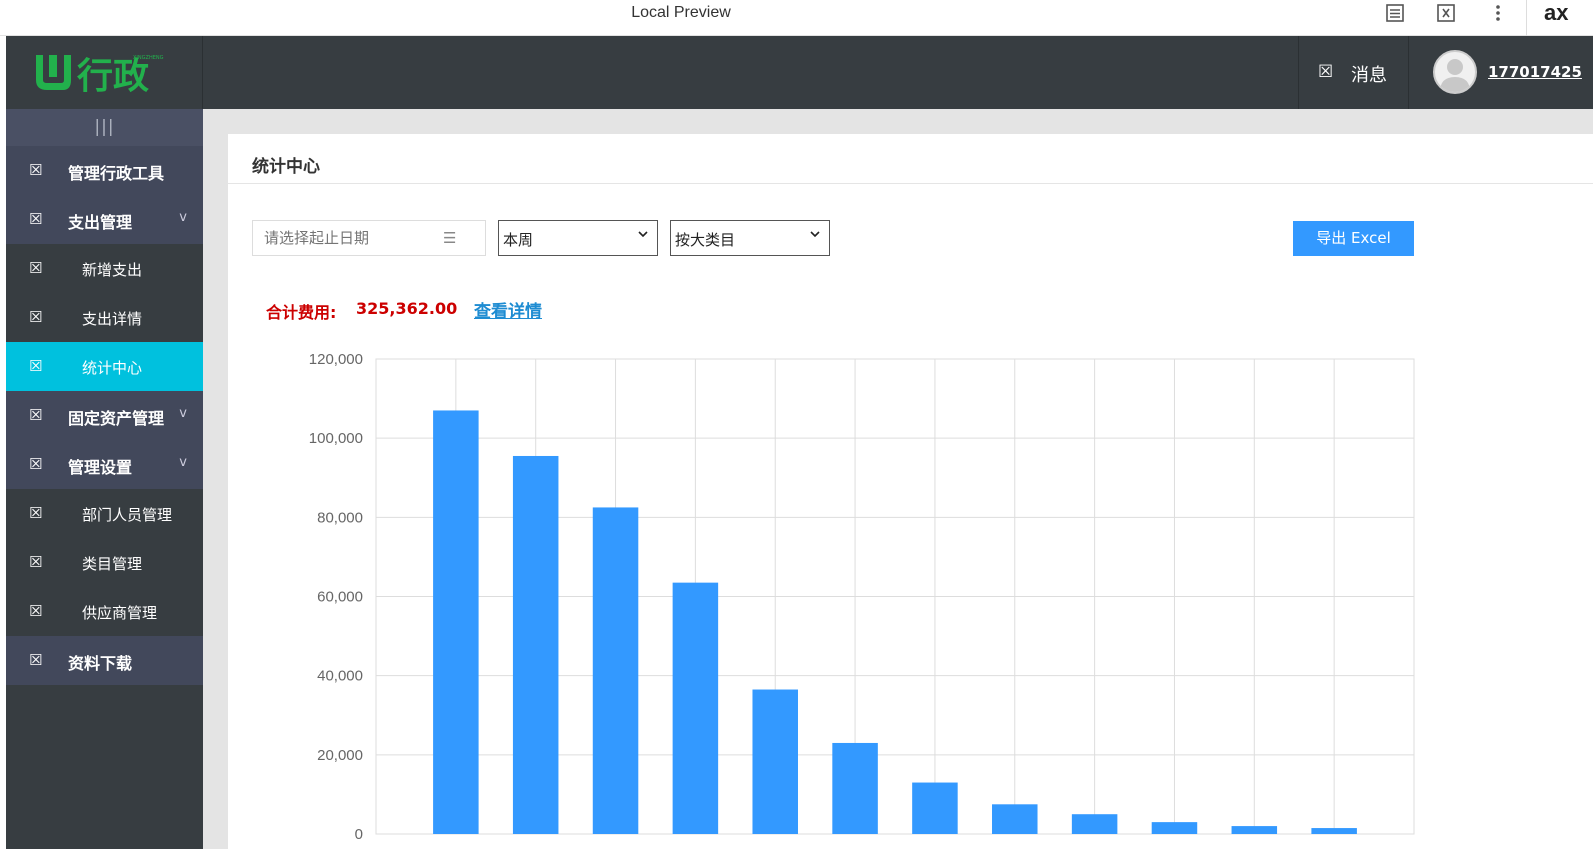  I want to click on y-tick-label: 100,000, so click(336, 438).